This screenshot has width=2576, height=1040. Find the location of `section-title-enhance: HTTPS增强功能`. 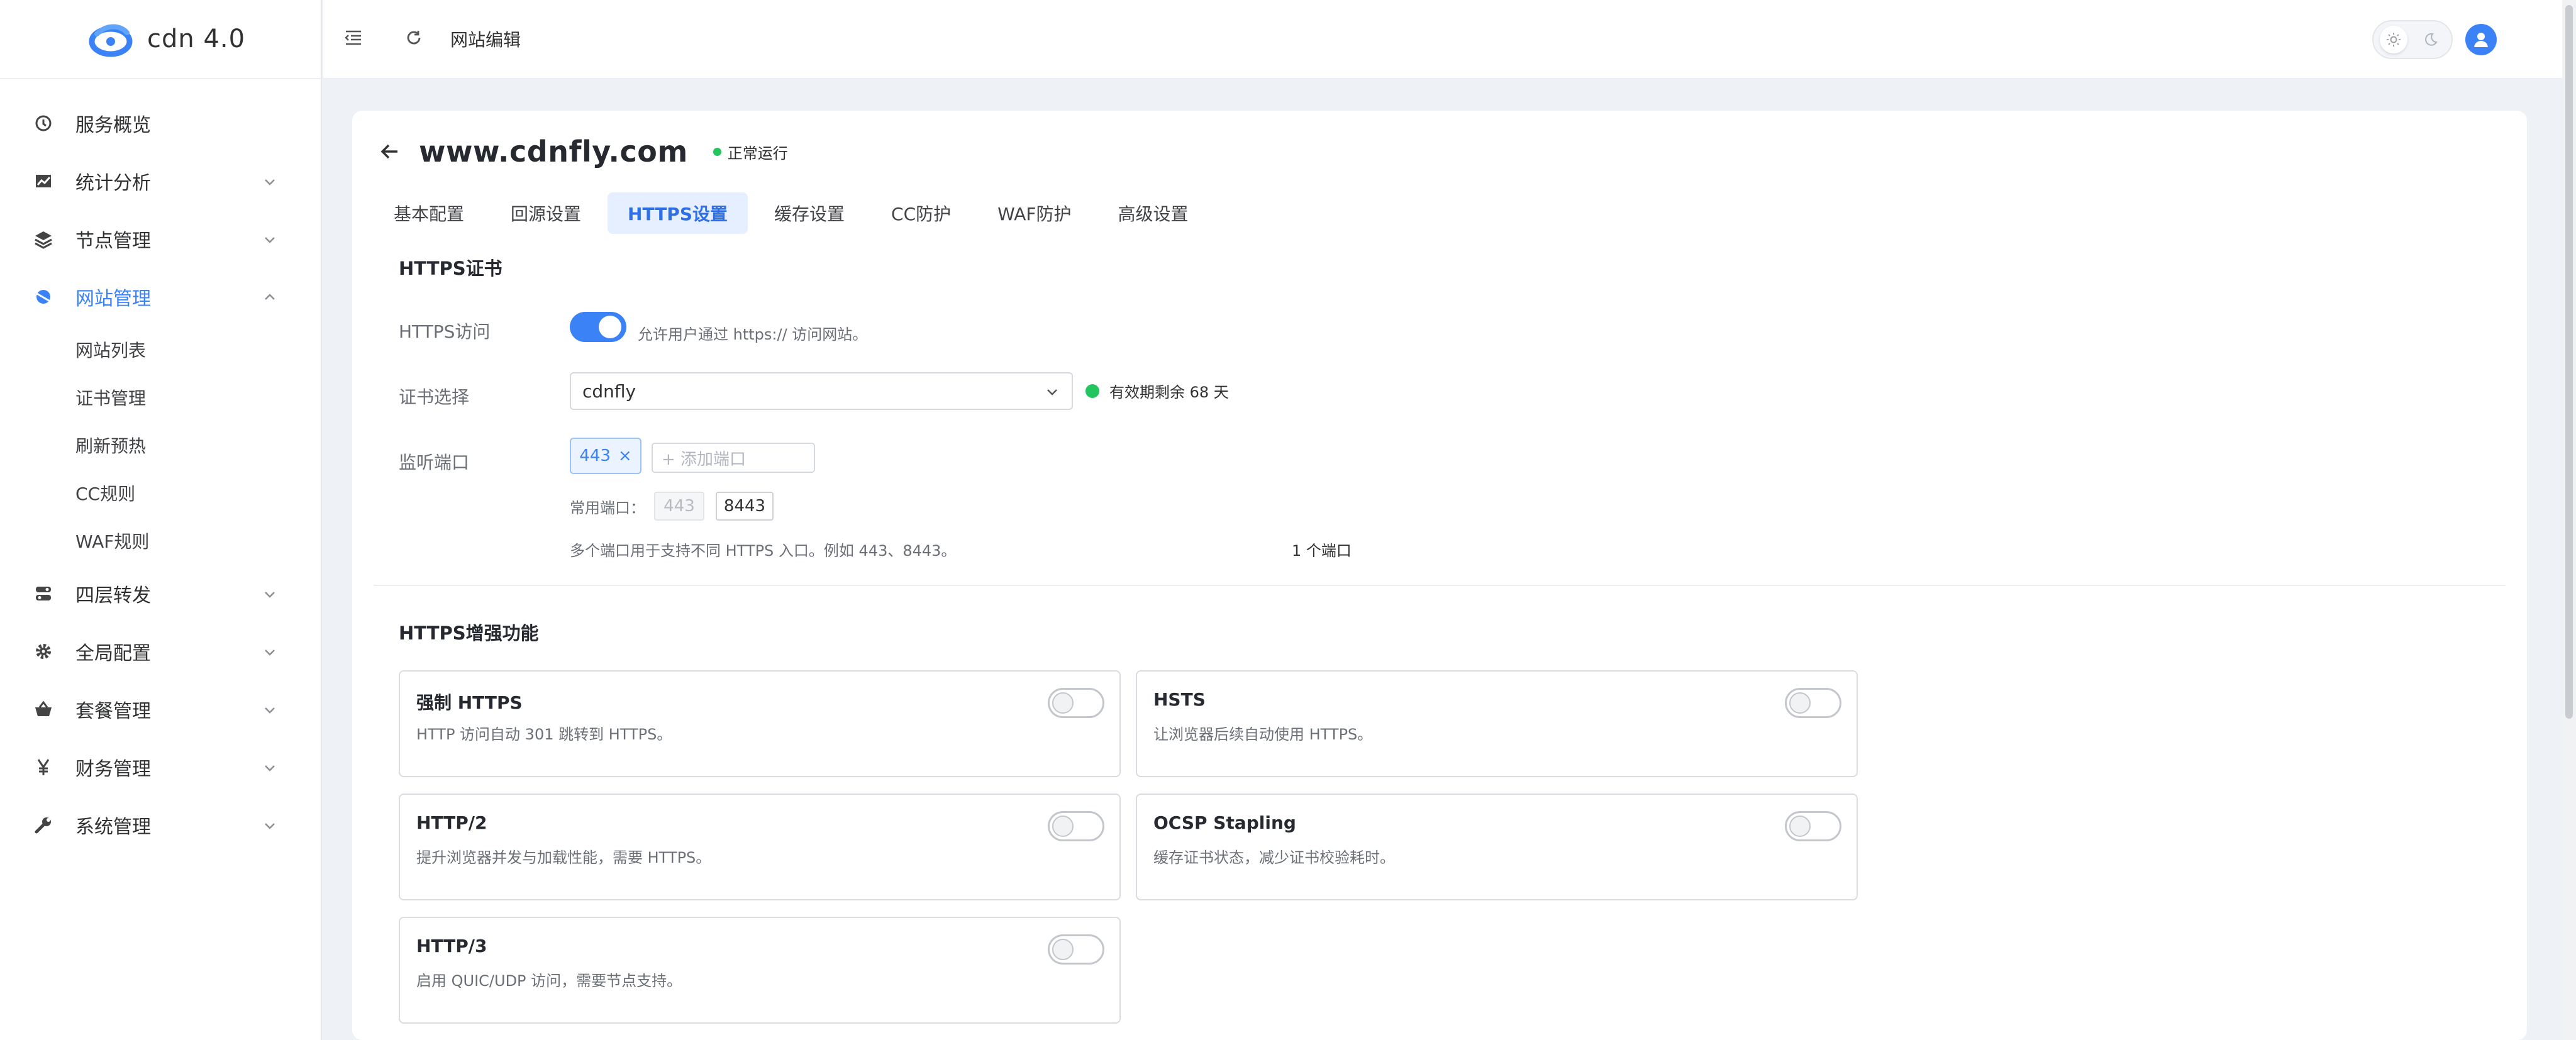

section-title-enhance: HTTPS增强功能 is located at coordinates (469, 633).